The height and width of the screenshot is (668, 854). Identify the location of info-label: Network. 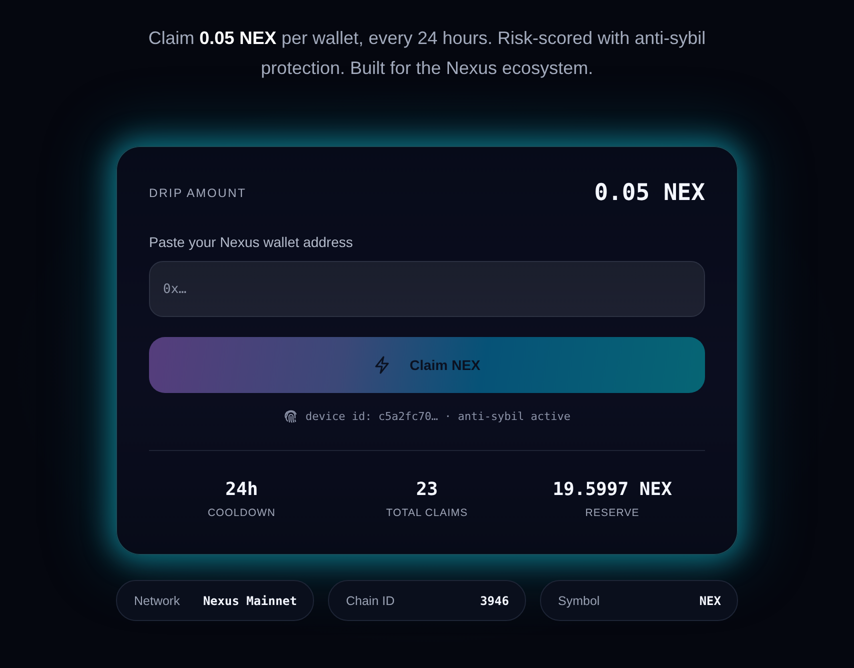
(157, 601).